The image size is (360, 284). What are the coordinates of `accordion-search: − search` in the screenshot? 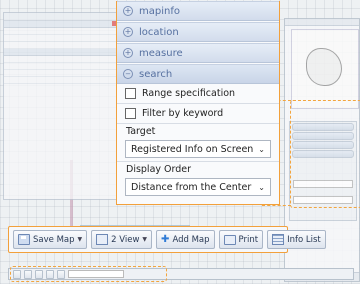 It's located at (198, 74).